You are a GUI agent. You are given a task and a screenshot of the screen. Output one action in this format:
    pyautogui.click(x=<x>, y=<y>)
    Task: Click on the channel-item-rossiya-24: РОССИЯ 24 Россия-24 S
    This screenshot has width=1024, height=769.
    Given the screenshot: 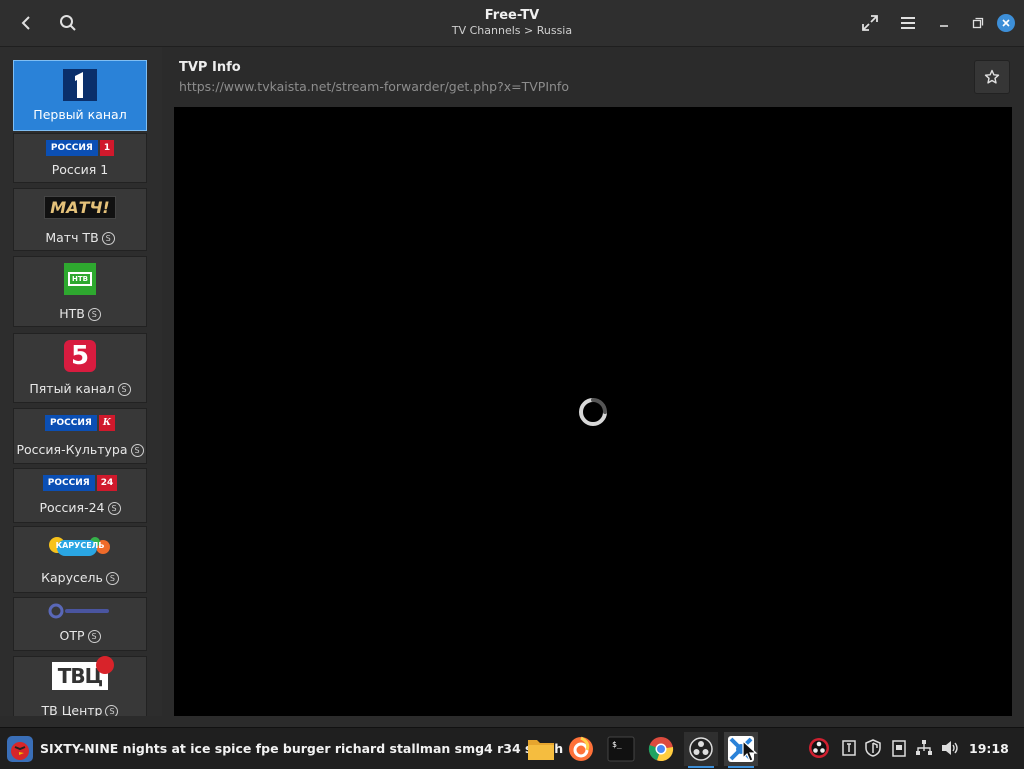 What is the action you would take?
    pyautogui.click(x=80, y=495)
    